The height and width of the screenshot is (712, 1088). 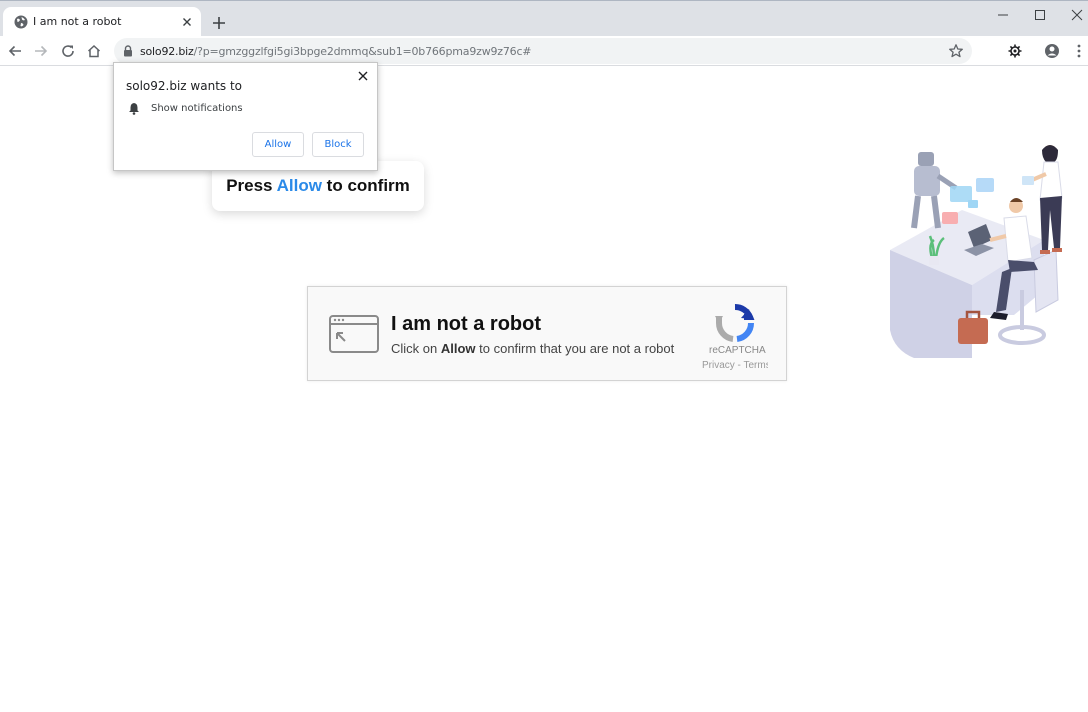 I want to click on press-text-after: to confirm, so click(x=365, y=185).